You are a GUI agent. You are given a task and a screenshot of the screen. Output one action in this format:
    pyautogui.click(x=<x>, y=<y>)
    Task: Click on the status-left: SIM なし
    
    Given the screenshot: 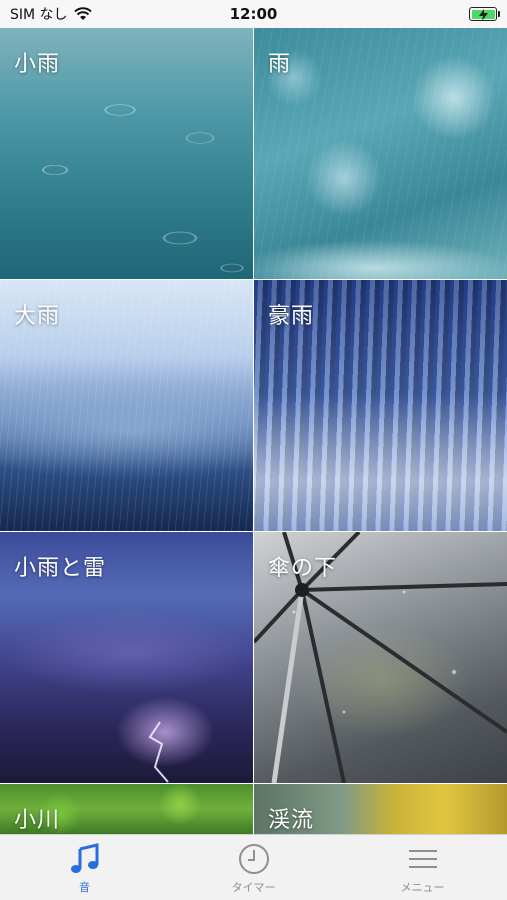 What is the action you would take?
    pyautogui.click(x=51, y=14)
    